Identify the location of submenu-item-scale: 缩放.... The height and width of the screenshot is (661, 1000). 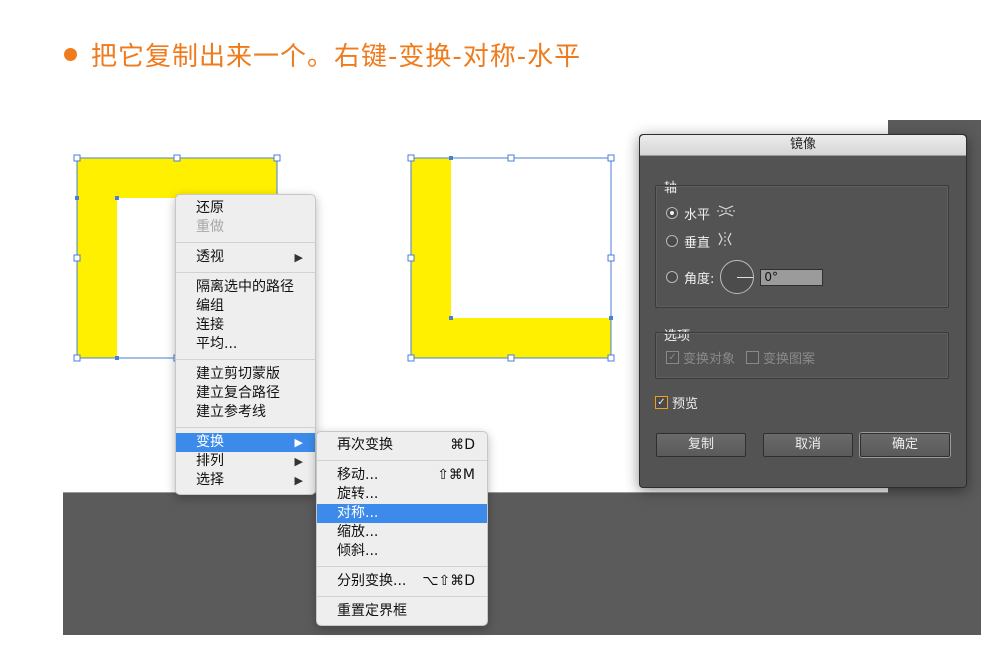
(402, 532).